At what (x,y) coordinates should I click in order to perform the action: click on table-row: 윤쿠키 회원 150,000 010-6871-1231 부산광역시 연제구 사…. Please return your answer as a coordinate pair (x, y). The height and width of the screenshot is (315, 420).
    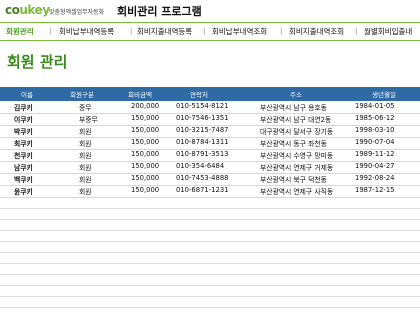
    Looking at the image, I should click on (210, 191).